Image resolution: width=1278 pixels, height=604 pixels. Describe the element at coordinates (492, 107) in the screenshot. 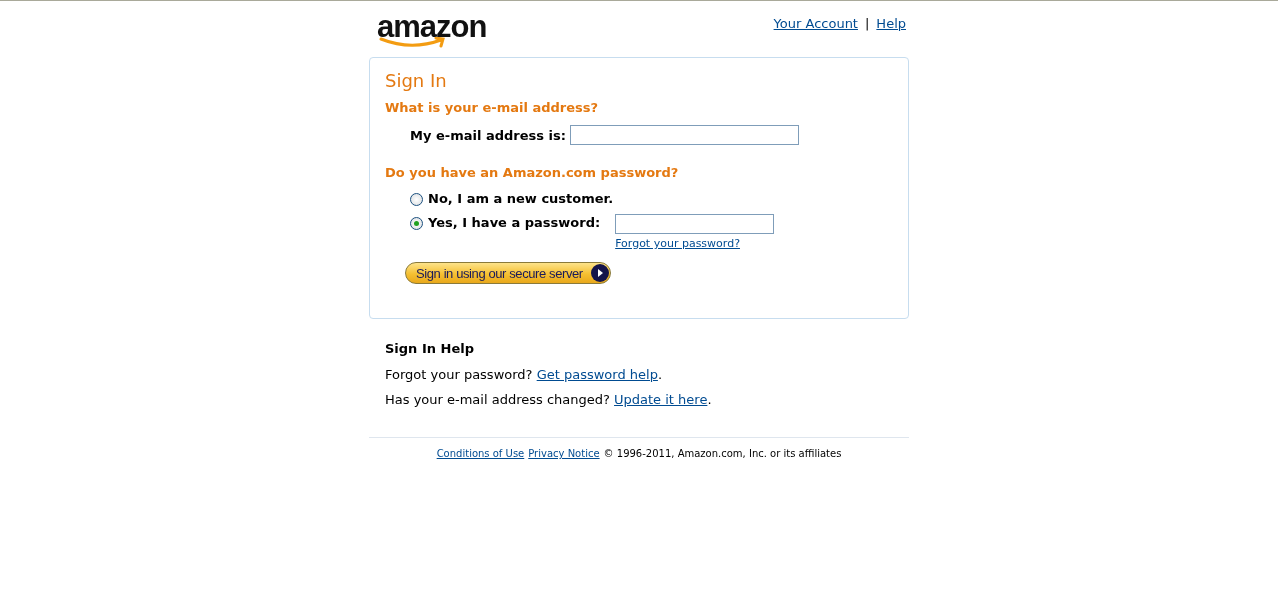

I see `email-question: What is your e-mail address?` at that location.